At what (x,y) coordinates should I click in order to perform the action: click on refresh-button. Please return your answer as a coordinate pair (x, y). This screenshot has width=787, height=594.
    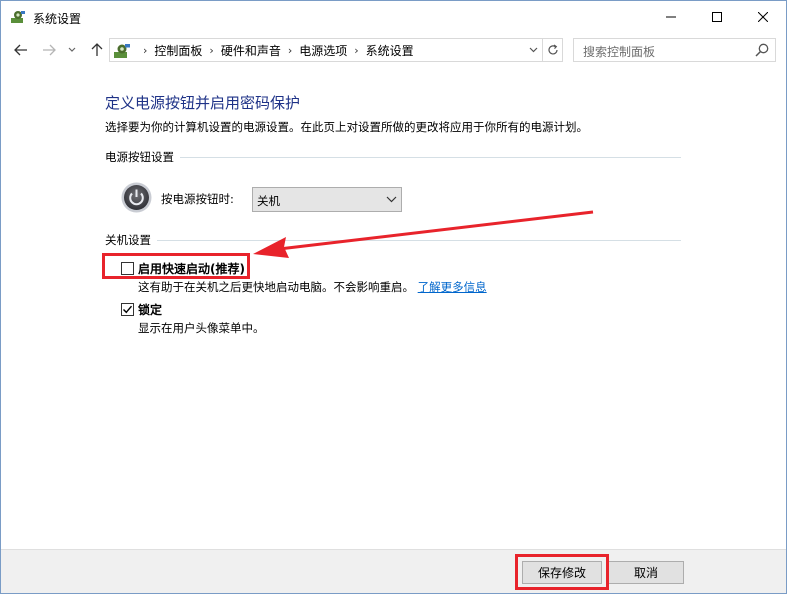
    Looking at the image, I should click on (552, 50).